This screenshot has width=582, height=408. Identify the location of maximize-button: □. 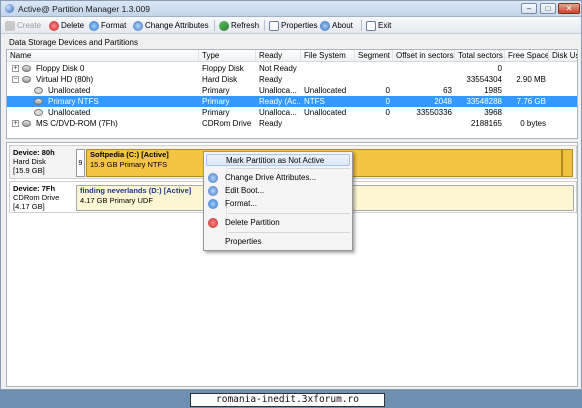
(548, 8).